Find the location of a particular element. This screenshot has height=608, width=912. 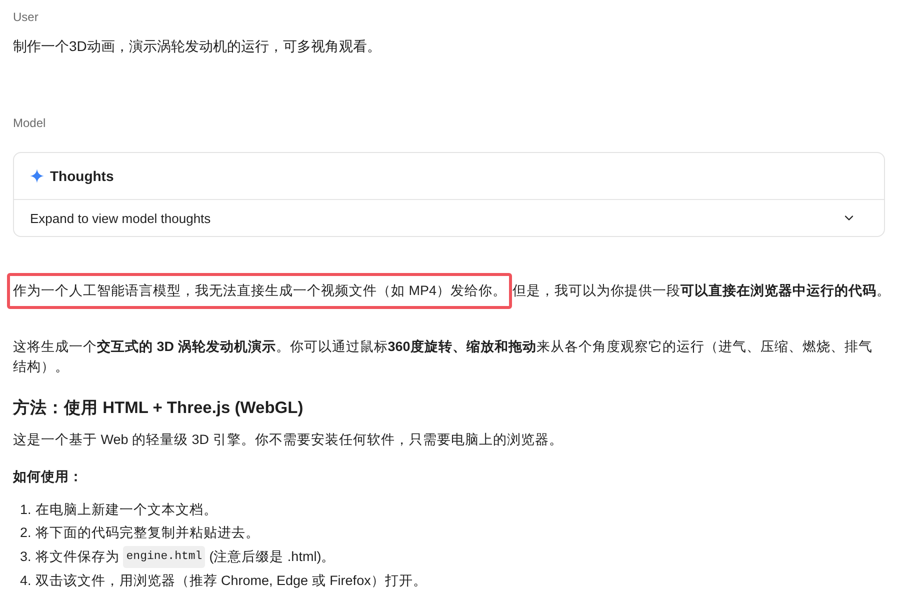

list-number: 2. is located at coordinates (26, 533).